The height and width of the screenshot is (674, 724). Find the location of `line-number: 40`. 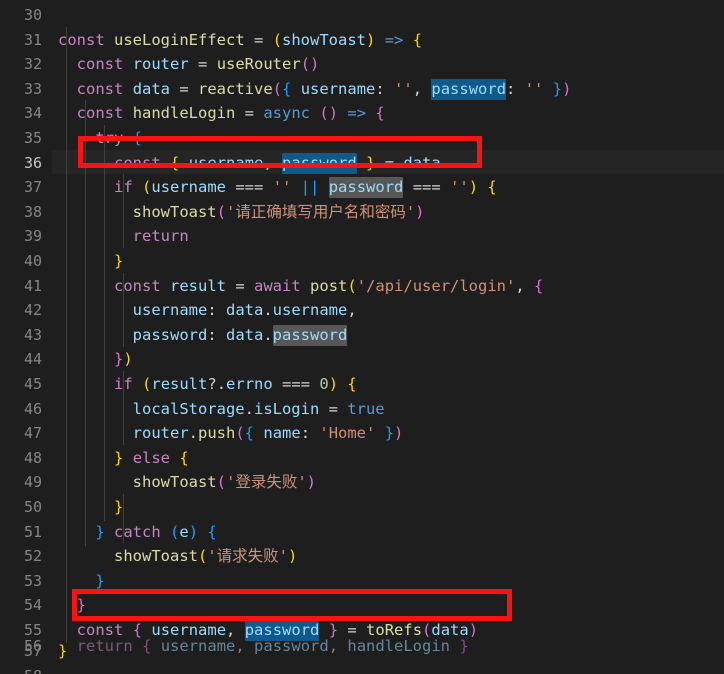

line-number: 40 is located at coordinates (32, 261).